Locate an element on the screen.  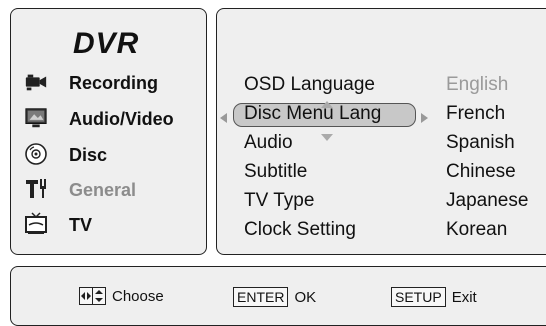
app-title: DVR is located at coordinates (106, 43).